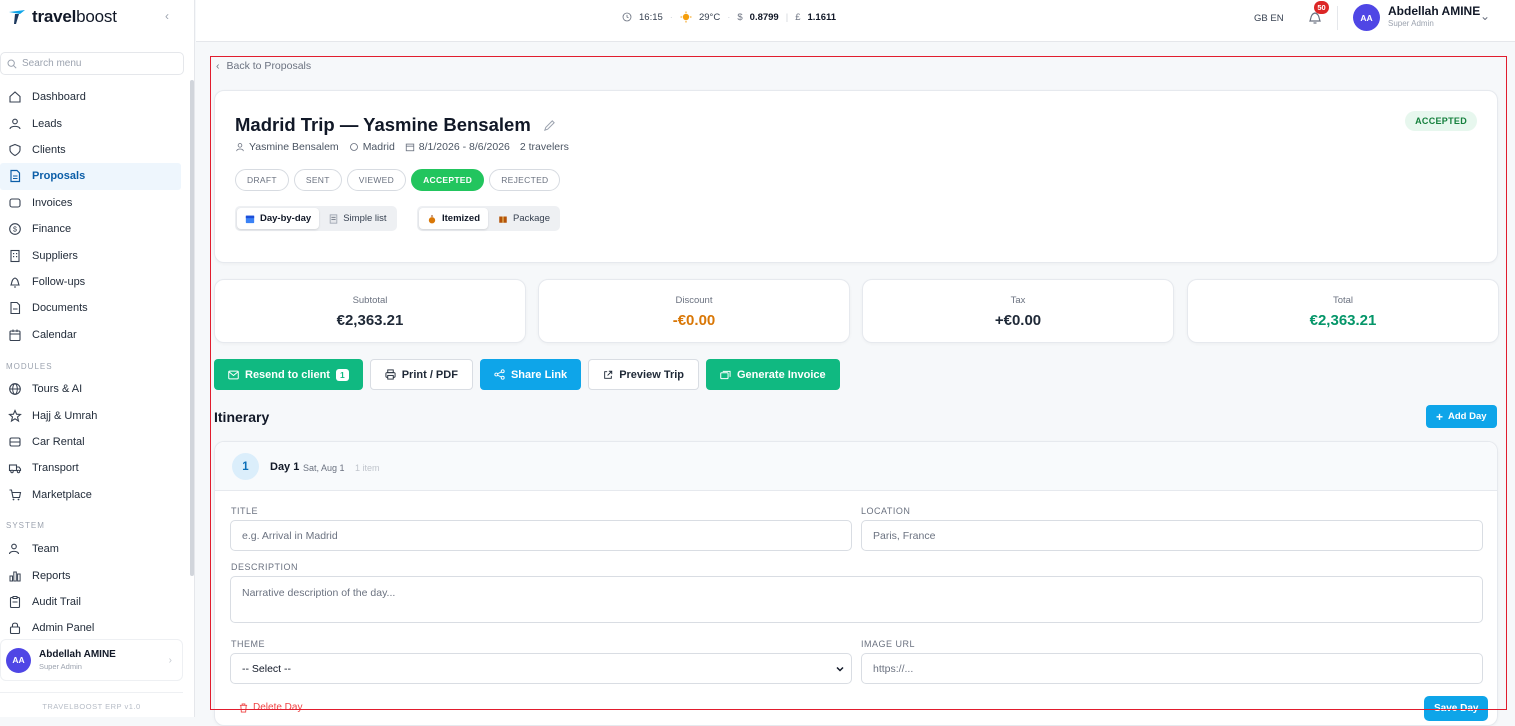 This screenshot has width=1515, height=726. Describe the element at coordinates (324, 468) in the screenshot. I see `day-date: Sat, Aug 1` at that location.